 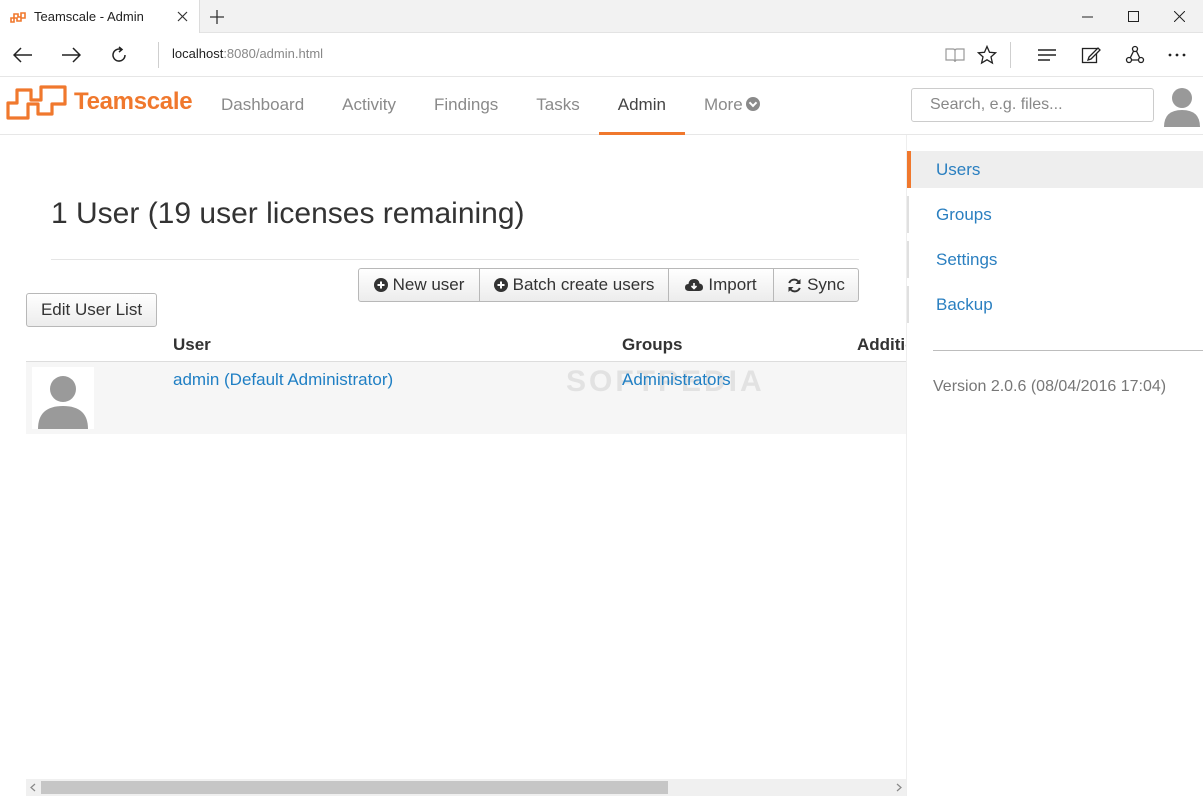 What do you see at coordinates (881, 344) in the screenshot?
I see `column-header-additional: Additio` at bounding box center [881, 344].